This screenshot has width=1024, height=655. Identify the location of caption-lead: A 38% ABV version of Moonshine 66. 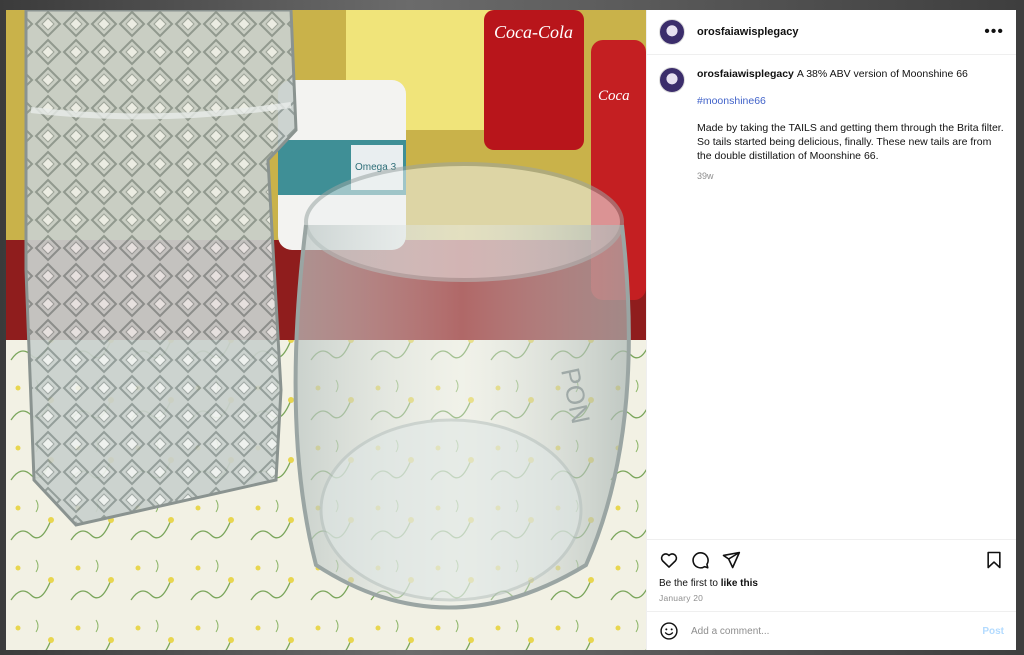
(882, 74).